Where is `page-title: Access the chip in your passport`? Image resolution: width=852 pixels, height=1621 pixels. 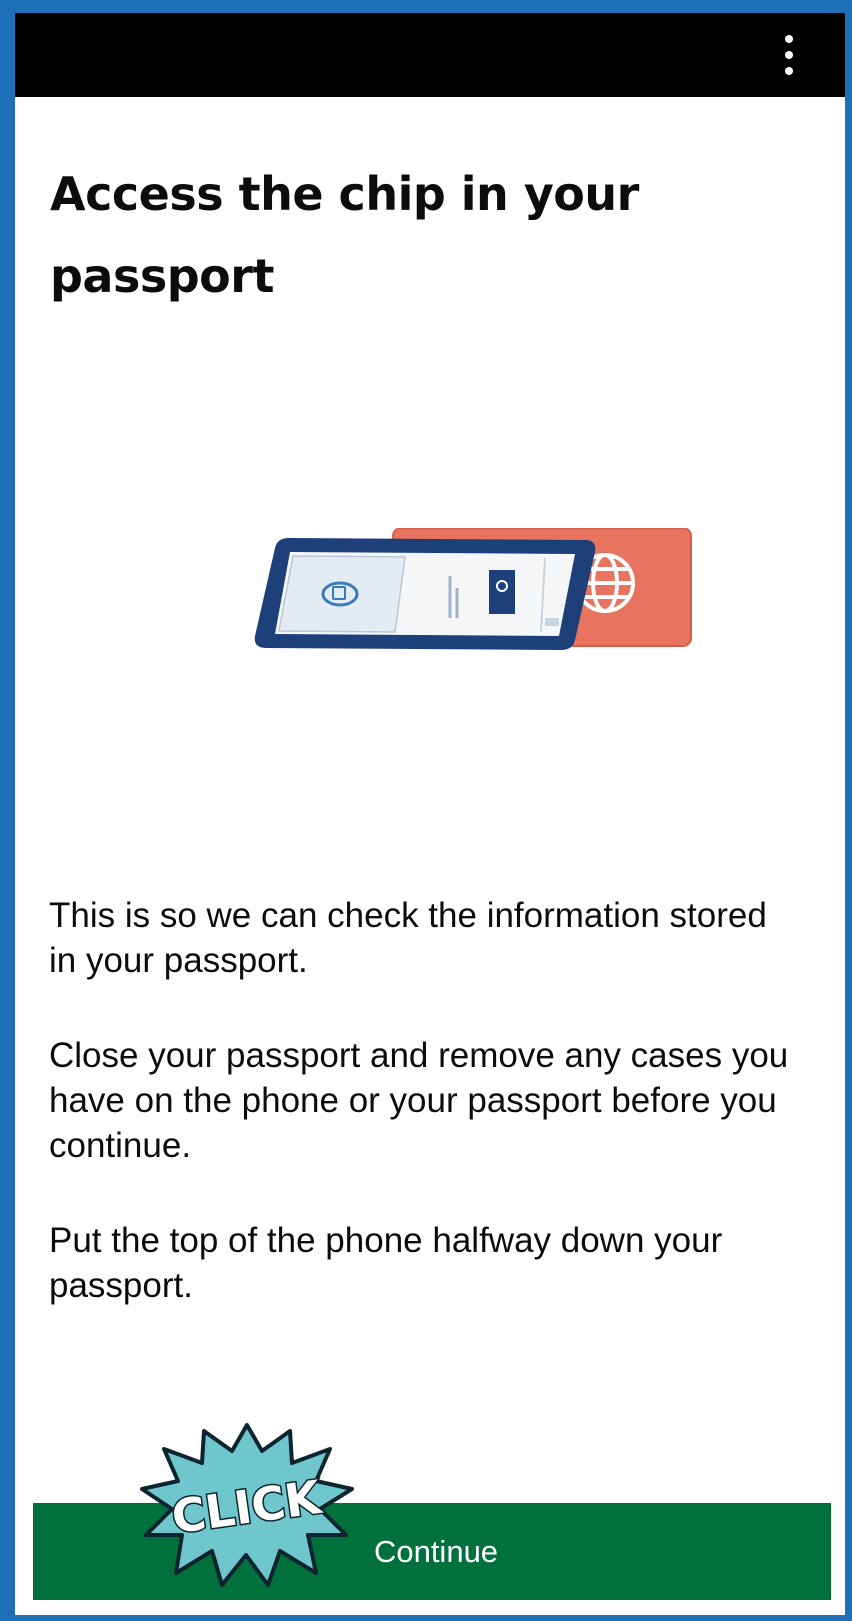 page-title: Access the chip in your passport is located at coordinates (344, 235).